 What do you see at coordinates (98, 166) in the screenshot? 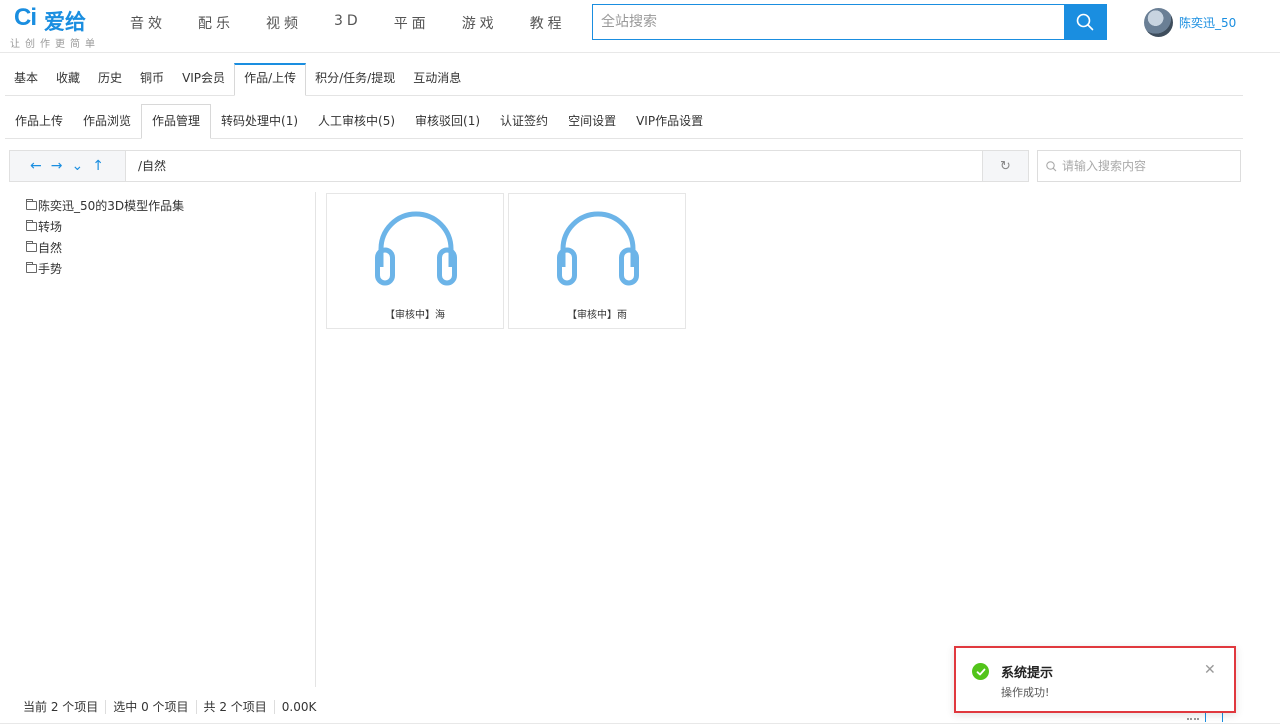
I see `up-arrow-icon: ↑` at bounding box center [98, 166].